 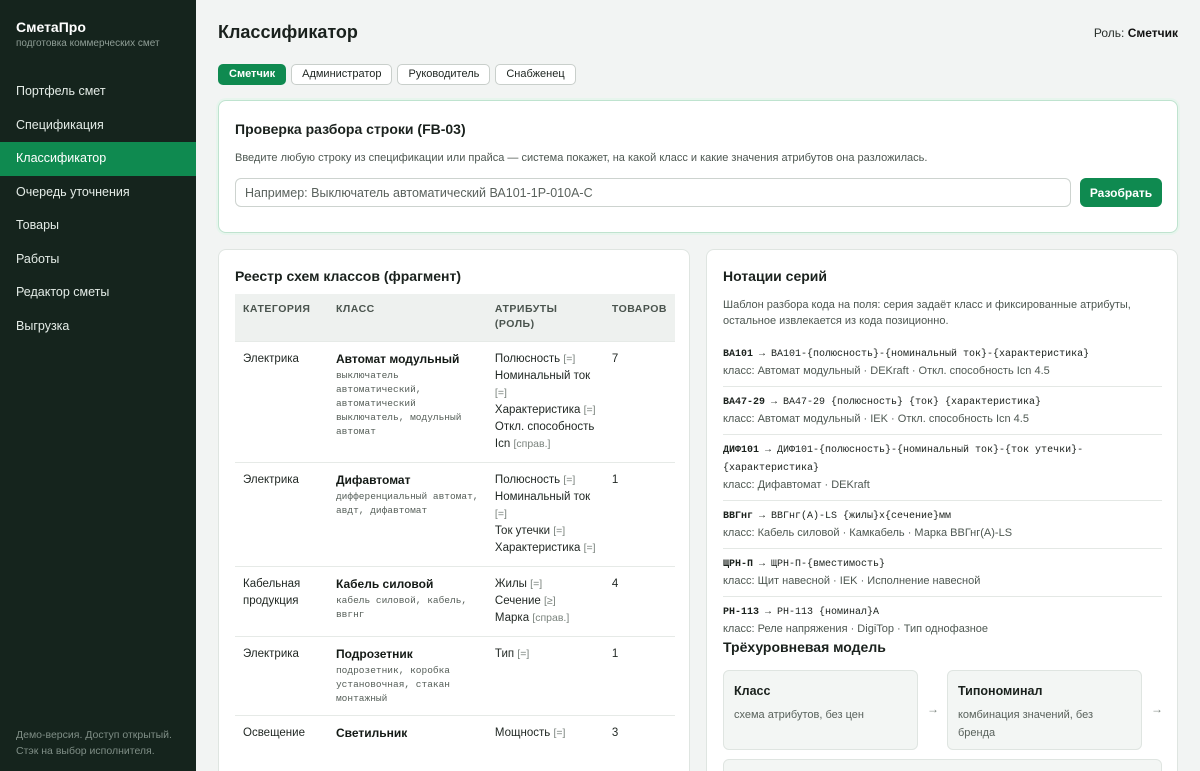 I want to click on class-name: Кабель силовой, so click(x=384, y=584).